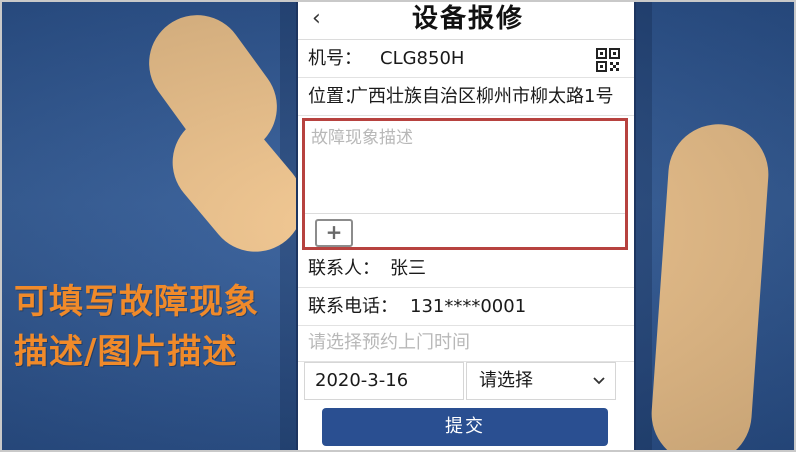 This screenshot has height=452, width=796. What do you see at coordinates (482, 96) in the screenshot?
I see `location-value: 广西壮族自治区柳州市柳太路1号` at bounding box center [482, 96].